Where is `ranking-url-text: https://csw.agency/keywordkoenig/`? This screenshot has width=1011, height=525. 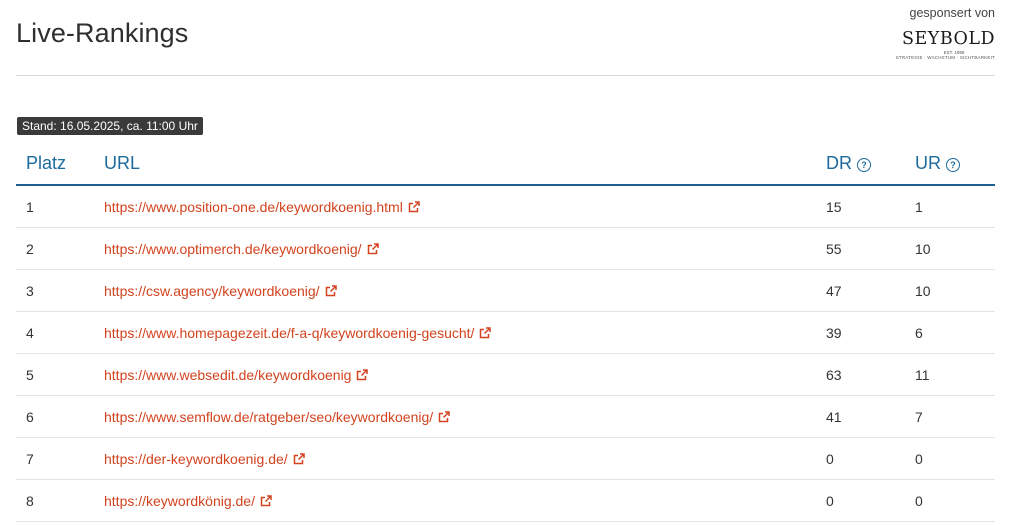
ranking-url-text: https://csw.agency/keywordkoenig/ is located at coordinates (212, 290).